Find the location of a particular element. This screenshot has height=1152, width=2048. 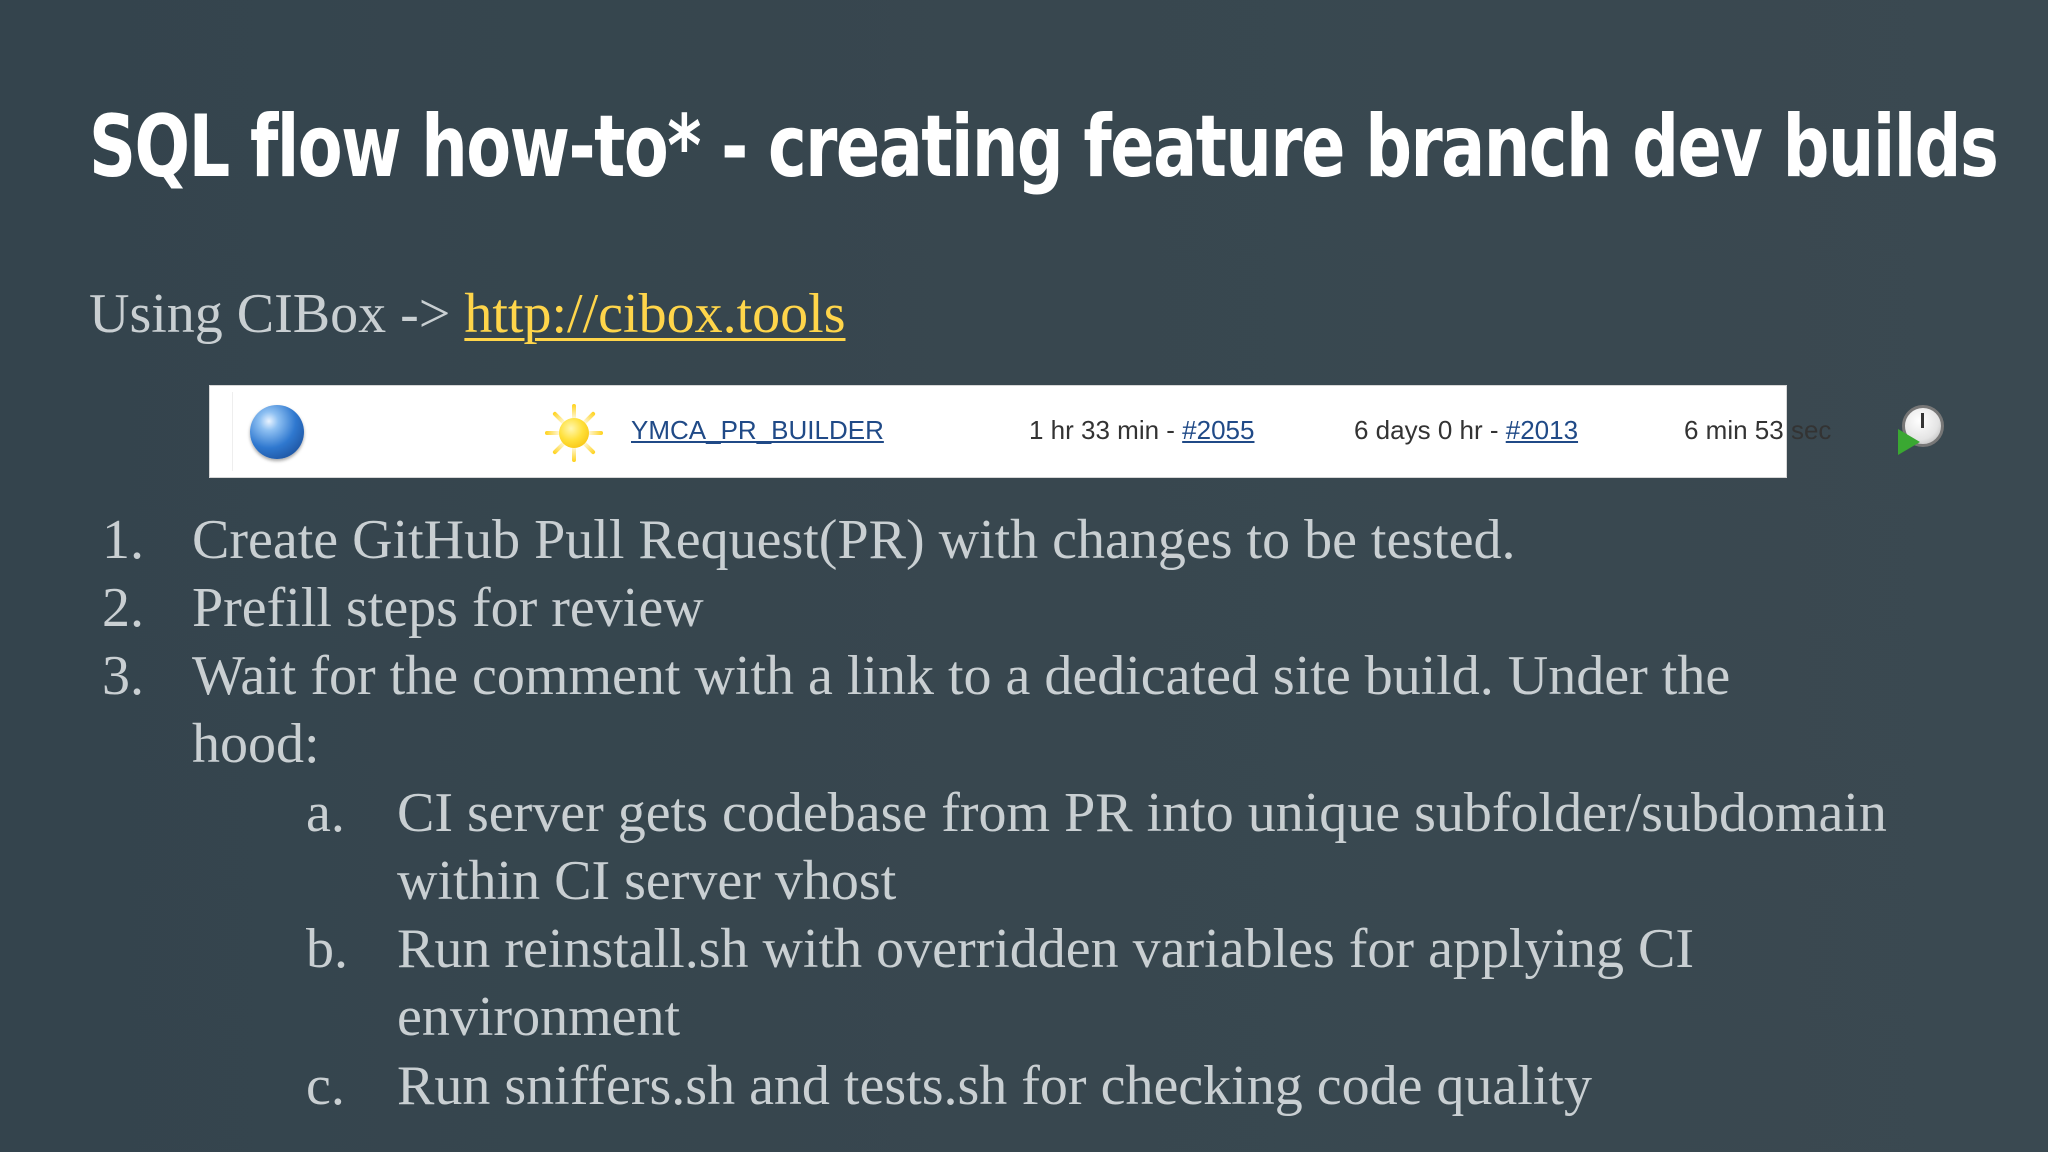

last-success-cell: 1 hr 33 min - #2055 is located at coordinates (1141, 430).